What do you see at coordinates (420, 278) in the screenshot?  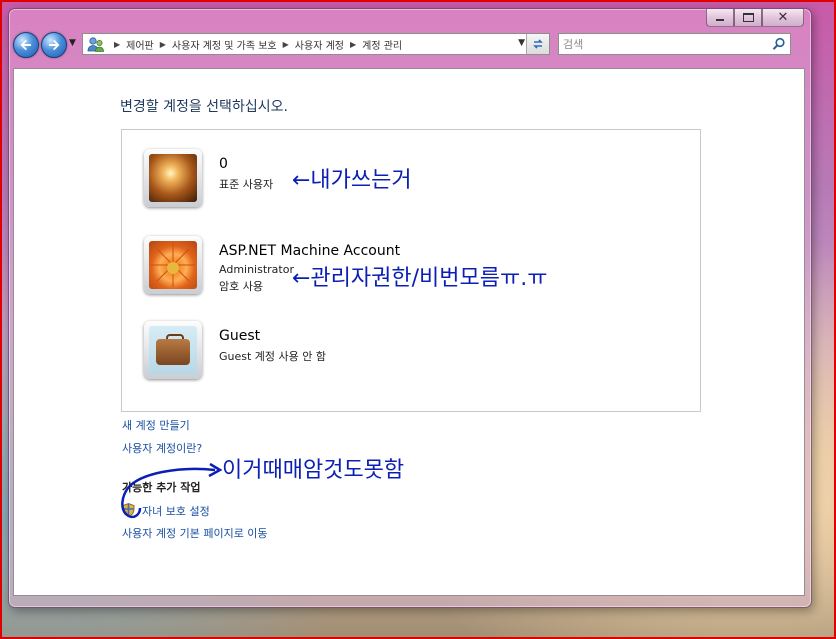 I see `annotation-admin-rights: ←관리자권한/비번모름ㅠ.ㅠ` at bounding box center [420, 278].